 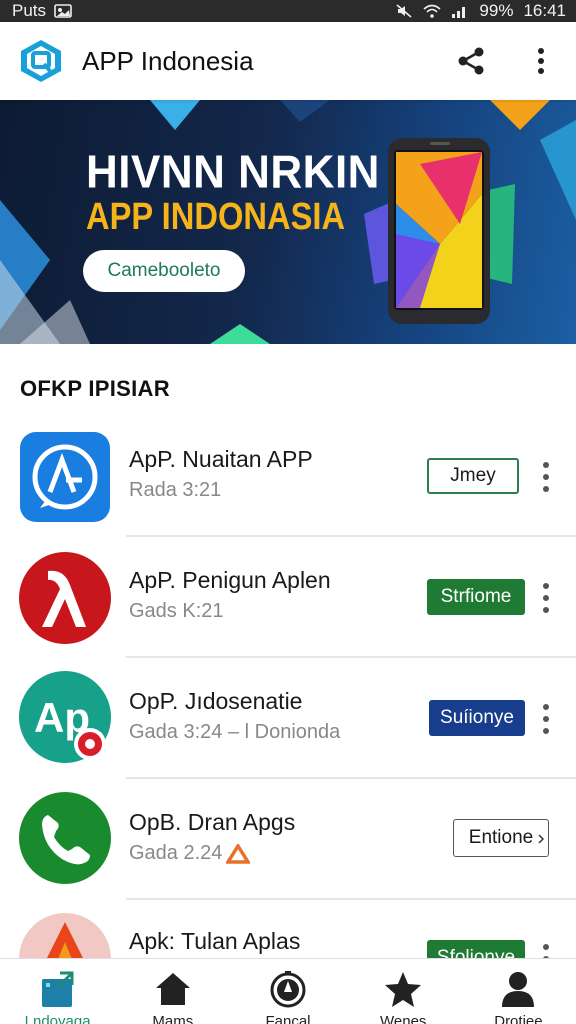 What do you see at coordinates (212, 822) in the screenshot?
I see `app-name: OpB. Dran Apgs` at bounding box center [212, 822].